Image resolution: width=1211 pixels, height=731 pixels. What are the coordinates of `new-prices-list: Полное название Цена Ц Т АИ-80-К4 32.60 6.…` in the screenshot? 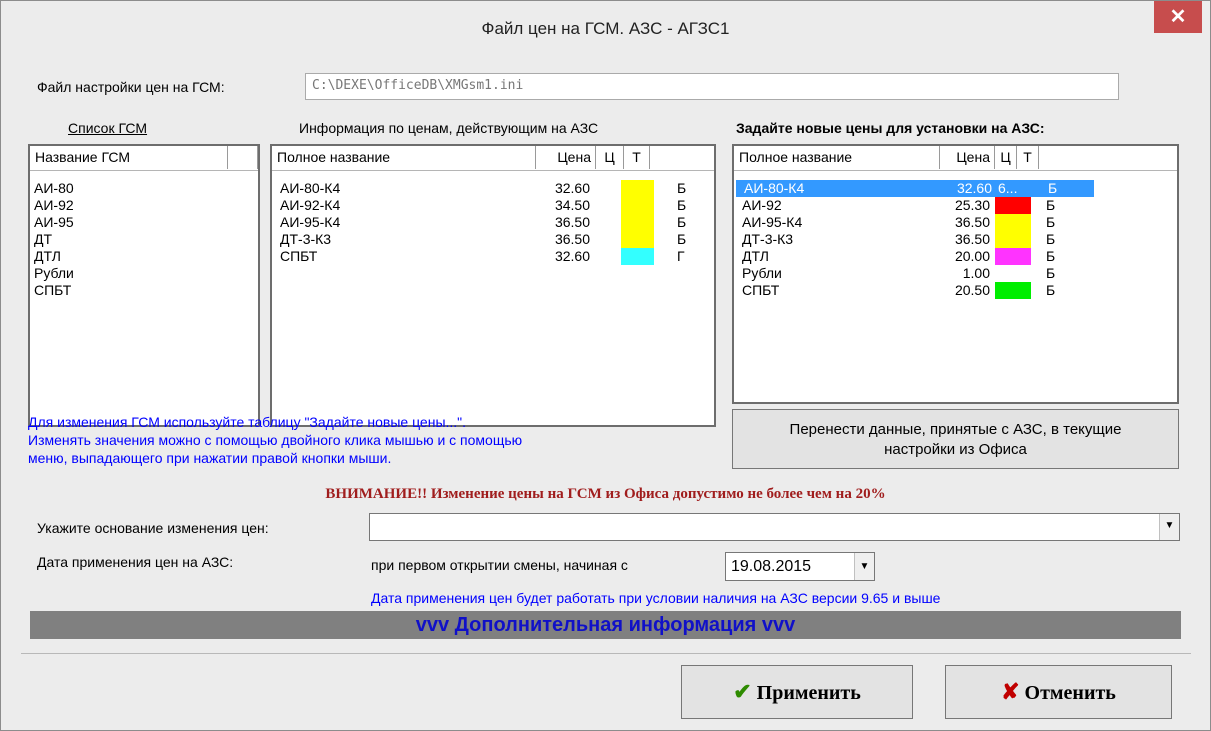 It's located at (955, 274).